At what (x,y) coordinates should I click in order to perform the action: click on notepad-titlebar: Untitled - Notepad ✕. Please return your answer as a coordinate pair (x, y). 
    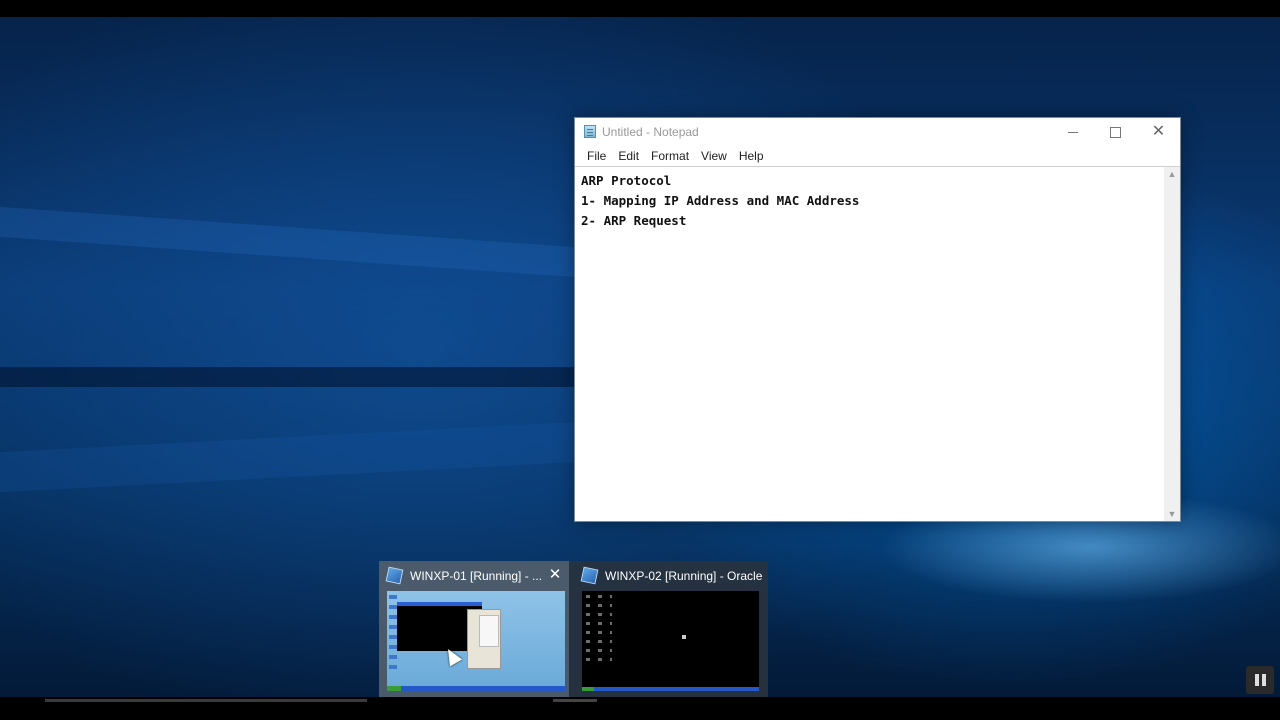
    Looking at the image, I should click on (877, 132).